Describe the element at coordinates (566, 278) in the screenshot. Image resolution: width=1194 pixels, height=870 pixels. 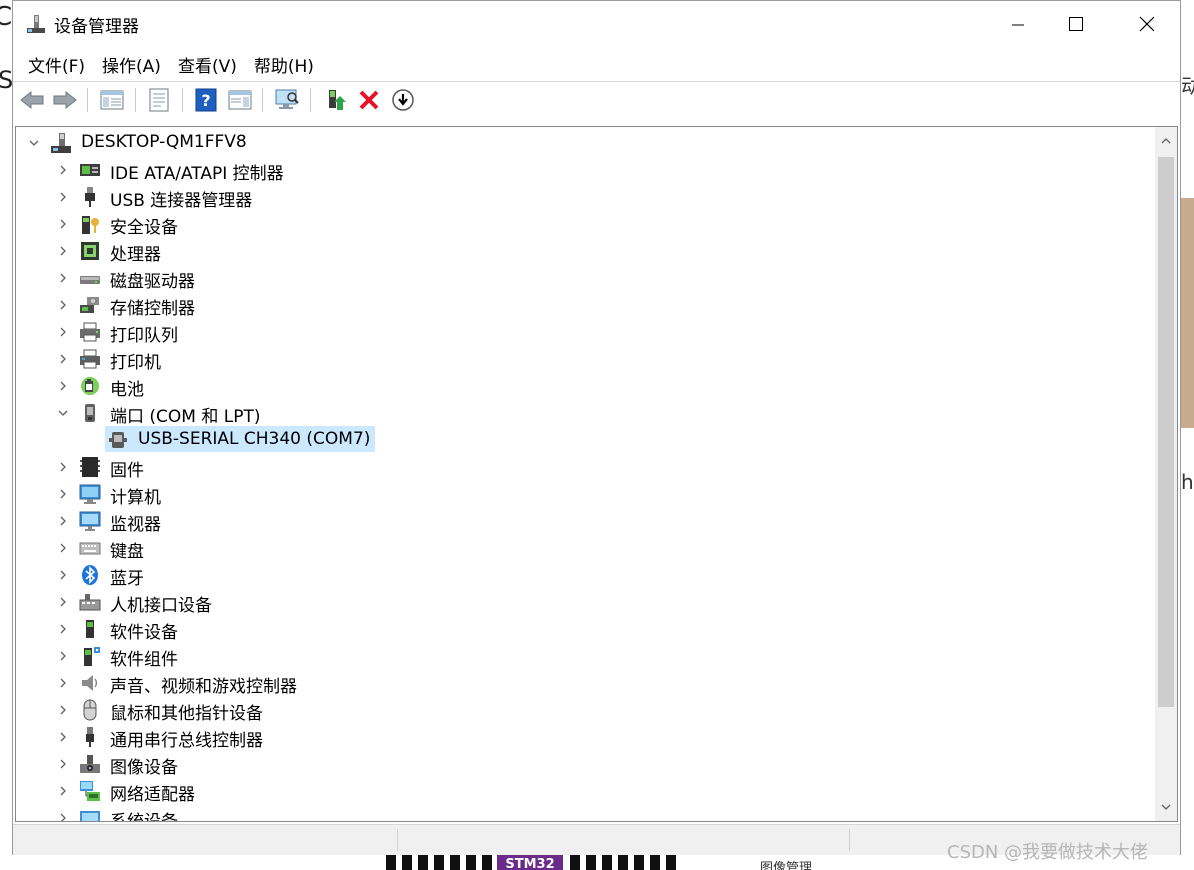
I see `tree-category: 磁盘驱动器` at that location.